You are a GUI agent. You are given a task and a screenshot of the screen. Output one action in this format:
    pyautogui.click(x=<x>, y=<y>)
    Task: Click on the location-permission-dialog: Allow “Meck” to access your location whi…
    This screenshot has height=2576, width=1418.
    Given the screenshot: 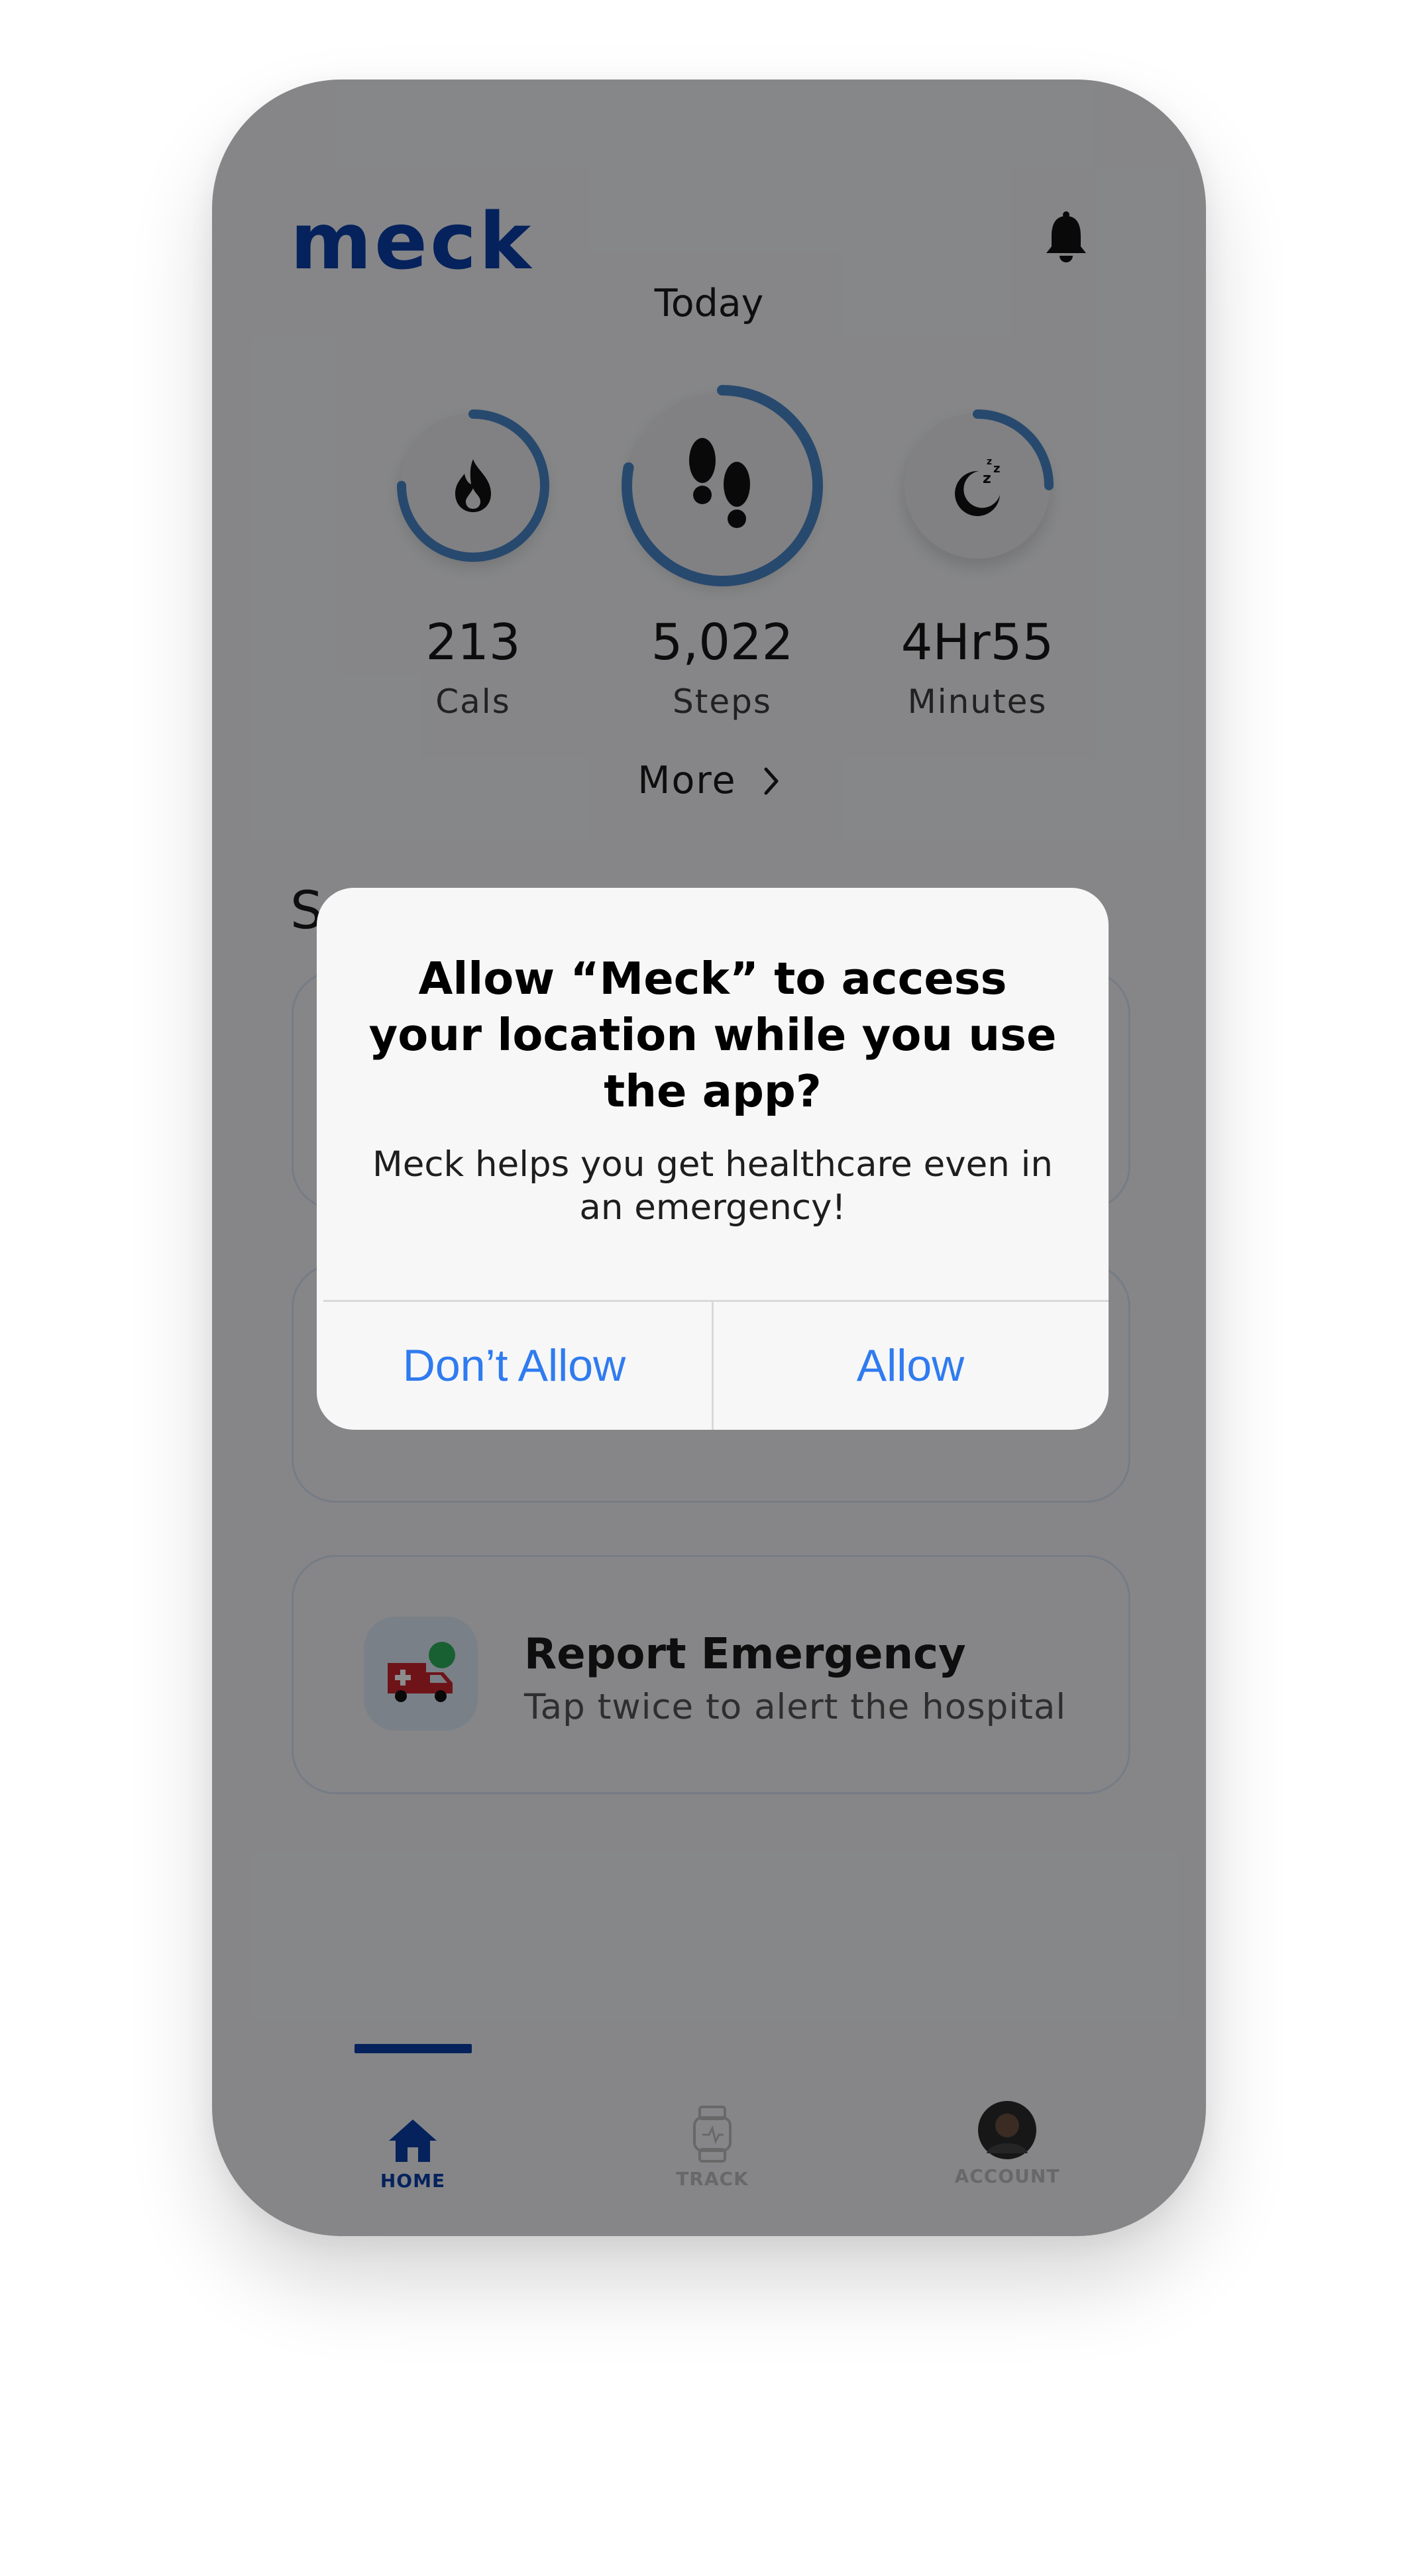 What is the action you would take?
    pyautogui.click(x=713, y=1159)
    